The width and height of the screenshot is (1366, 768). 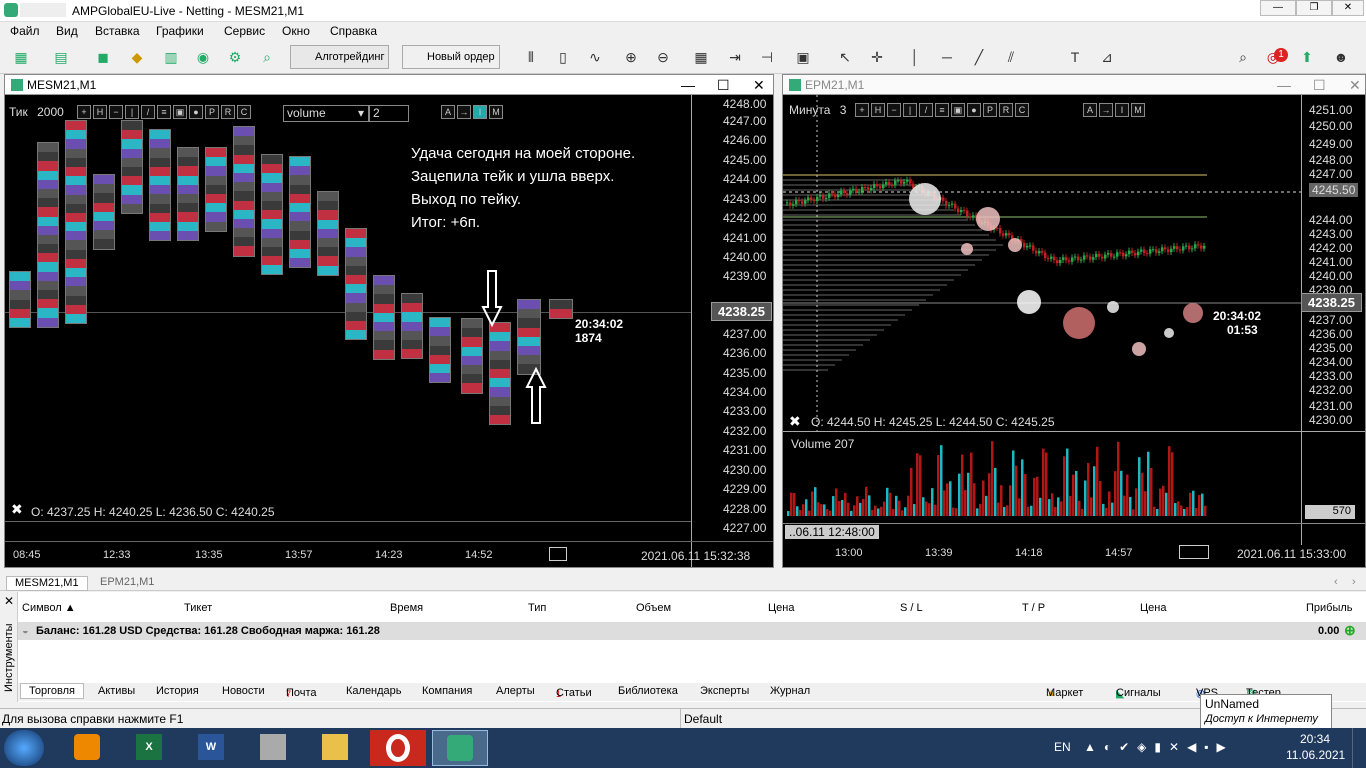 I want to click on col-price: Цена, so click(x=781, y=608).